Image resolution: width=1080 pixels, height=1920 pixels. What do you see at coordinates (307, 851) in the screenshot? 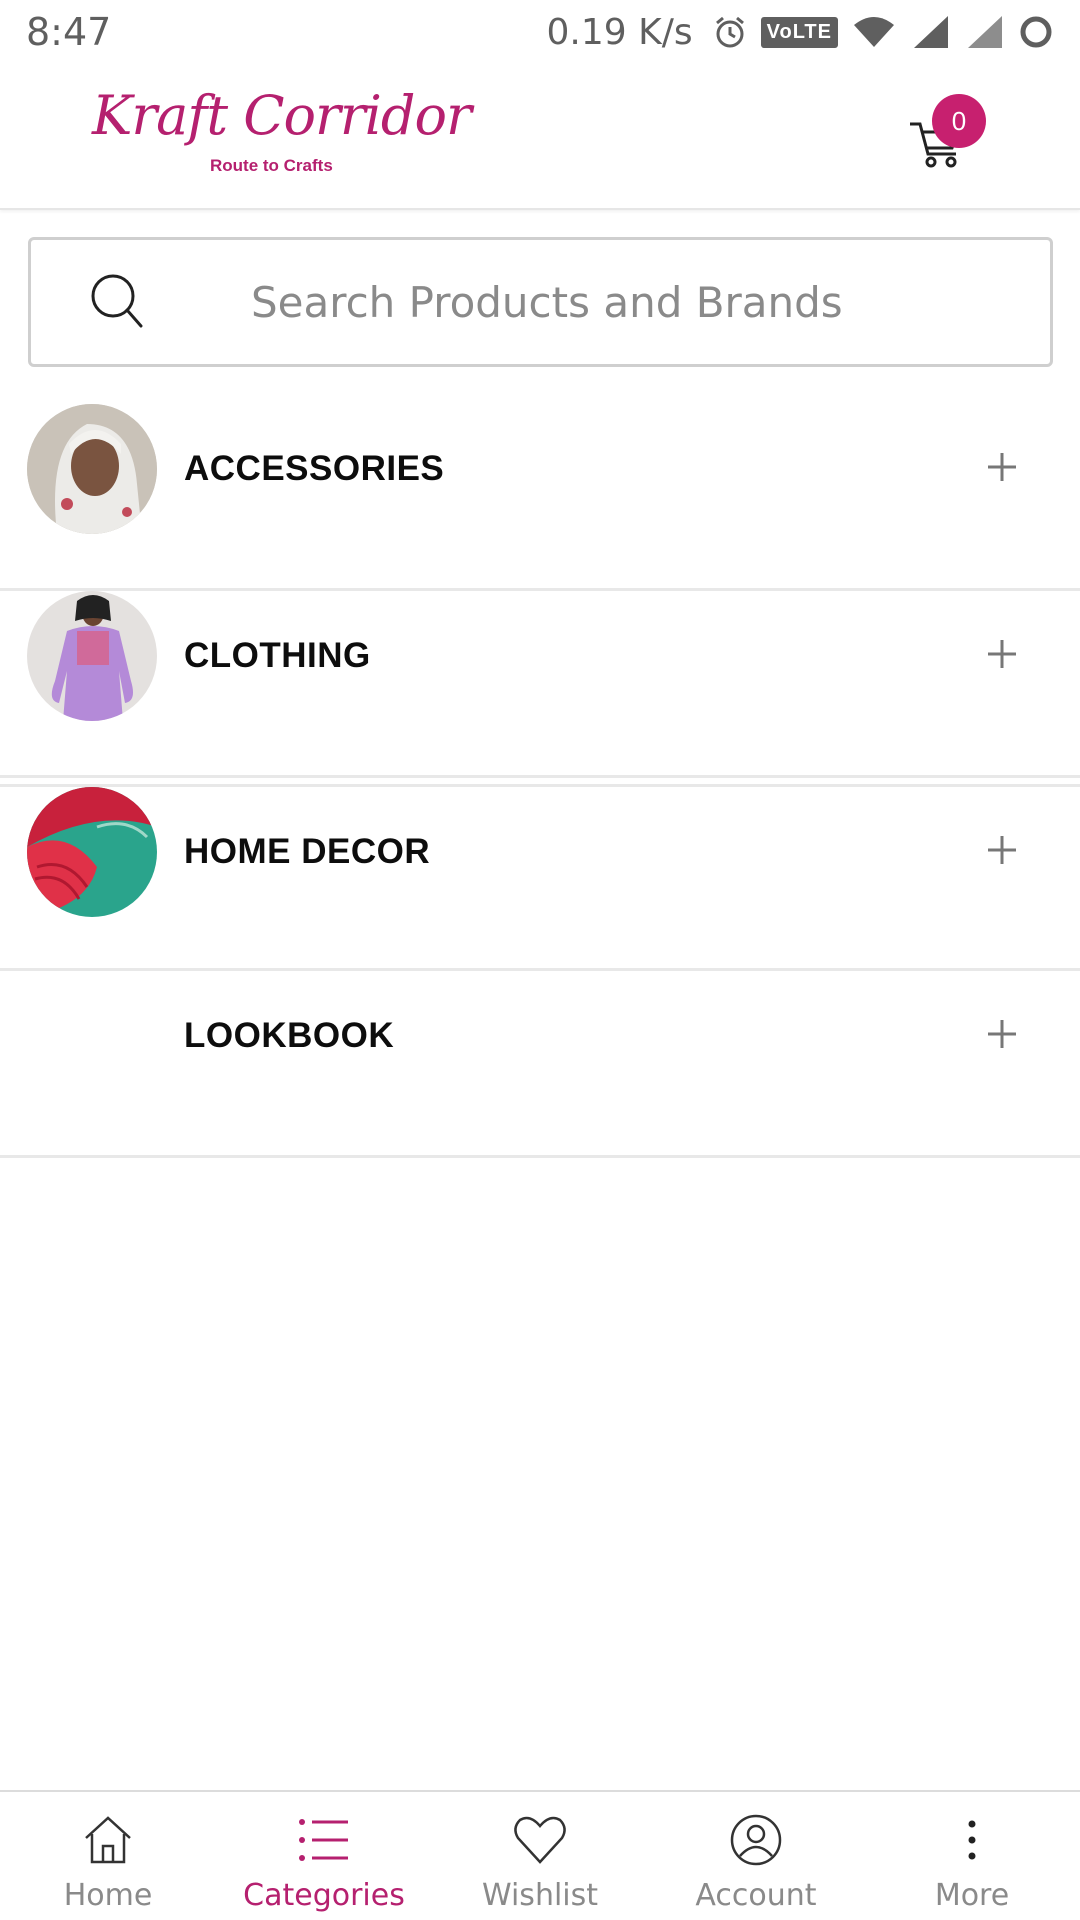
I see `category-label: HOME DECOR` at bounding box center [307, 851].